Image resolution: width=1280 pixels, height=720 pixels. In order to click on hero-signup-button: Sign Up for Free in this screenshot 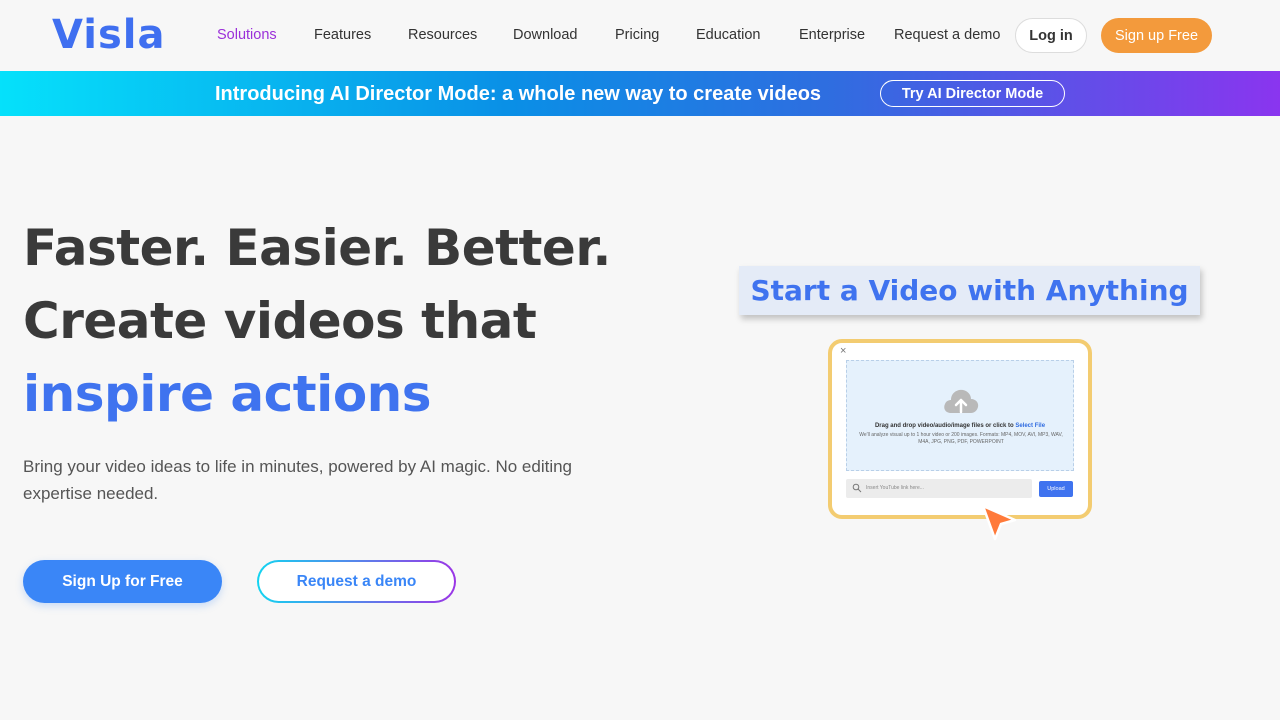, I will do `click(122, 581)`.